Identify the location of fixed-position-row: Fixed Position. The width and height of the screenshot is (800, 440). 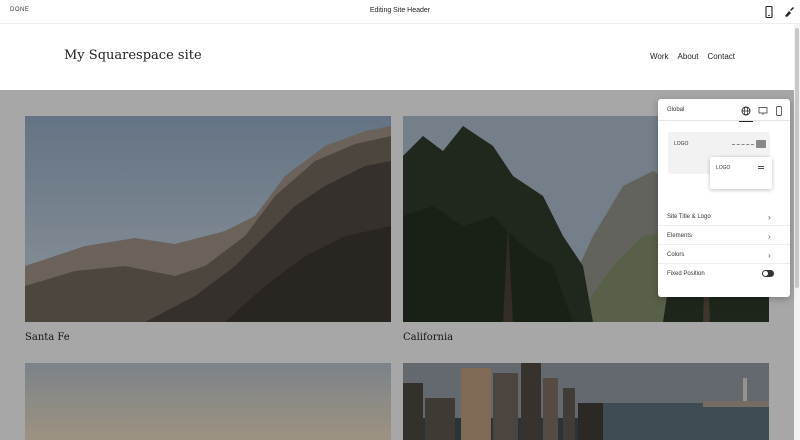
(724, 274).